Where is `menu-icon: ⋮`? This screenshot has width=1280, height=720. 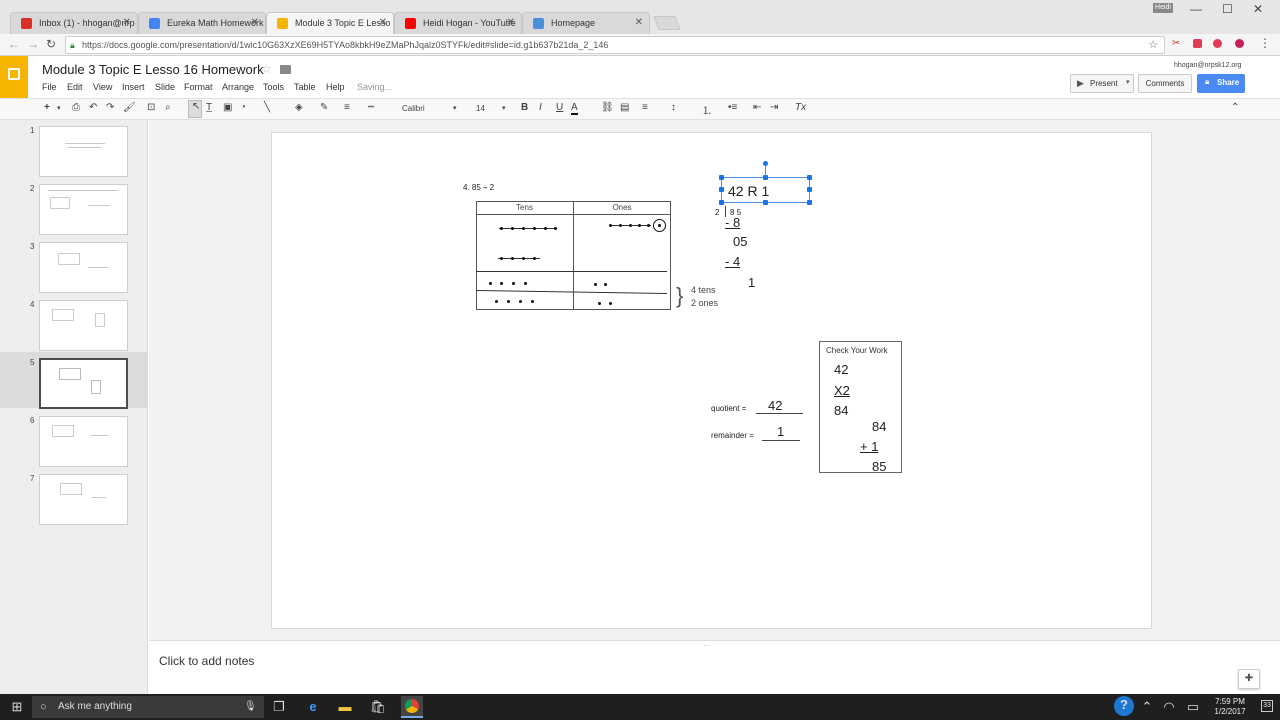
menu-icon: ⋮ is located at coordinates (1265, 43).